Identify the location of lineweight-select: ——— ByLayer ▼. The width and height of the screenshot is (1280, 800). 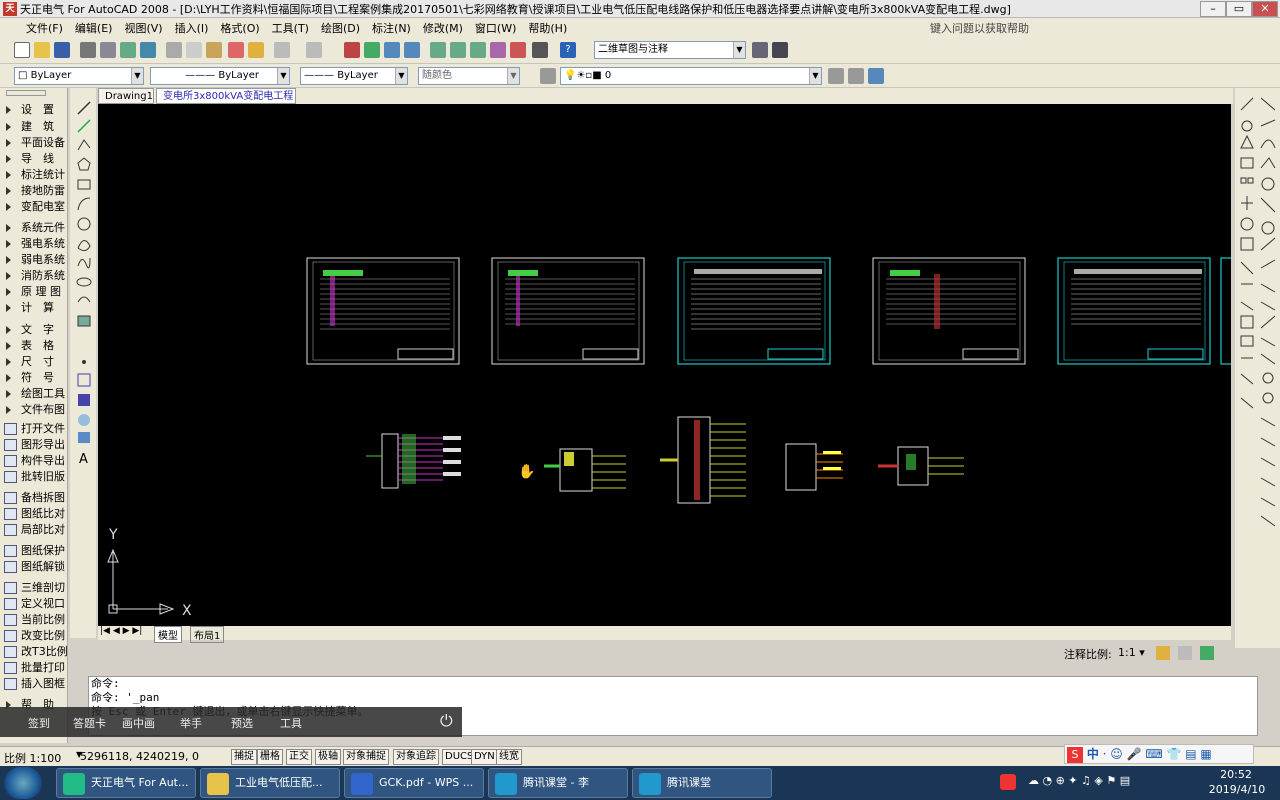
(354, 76).